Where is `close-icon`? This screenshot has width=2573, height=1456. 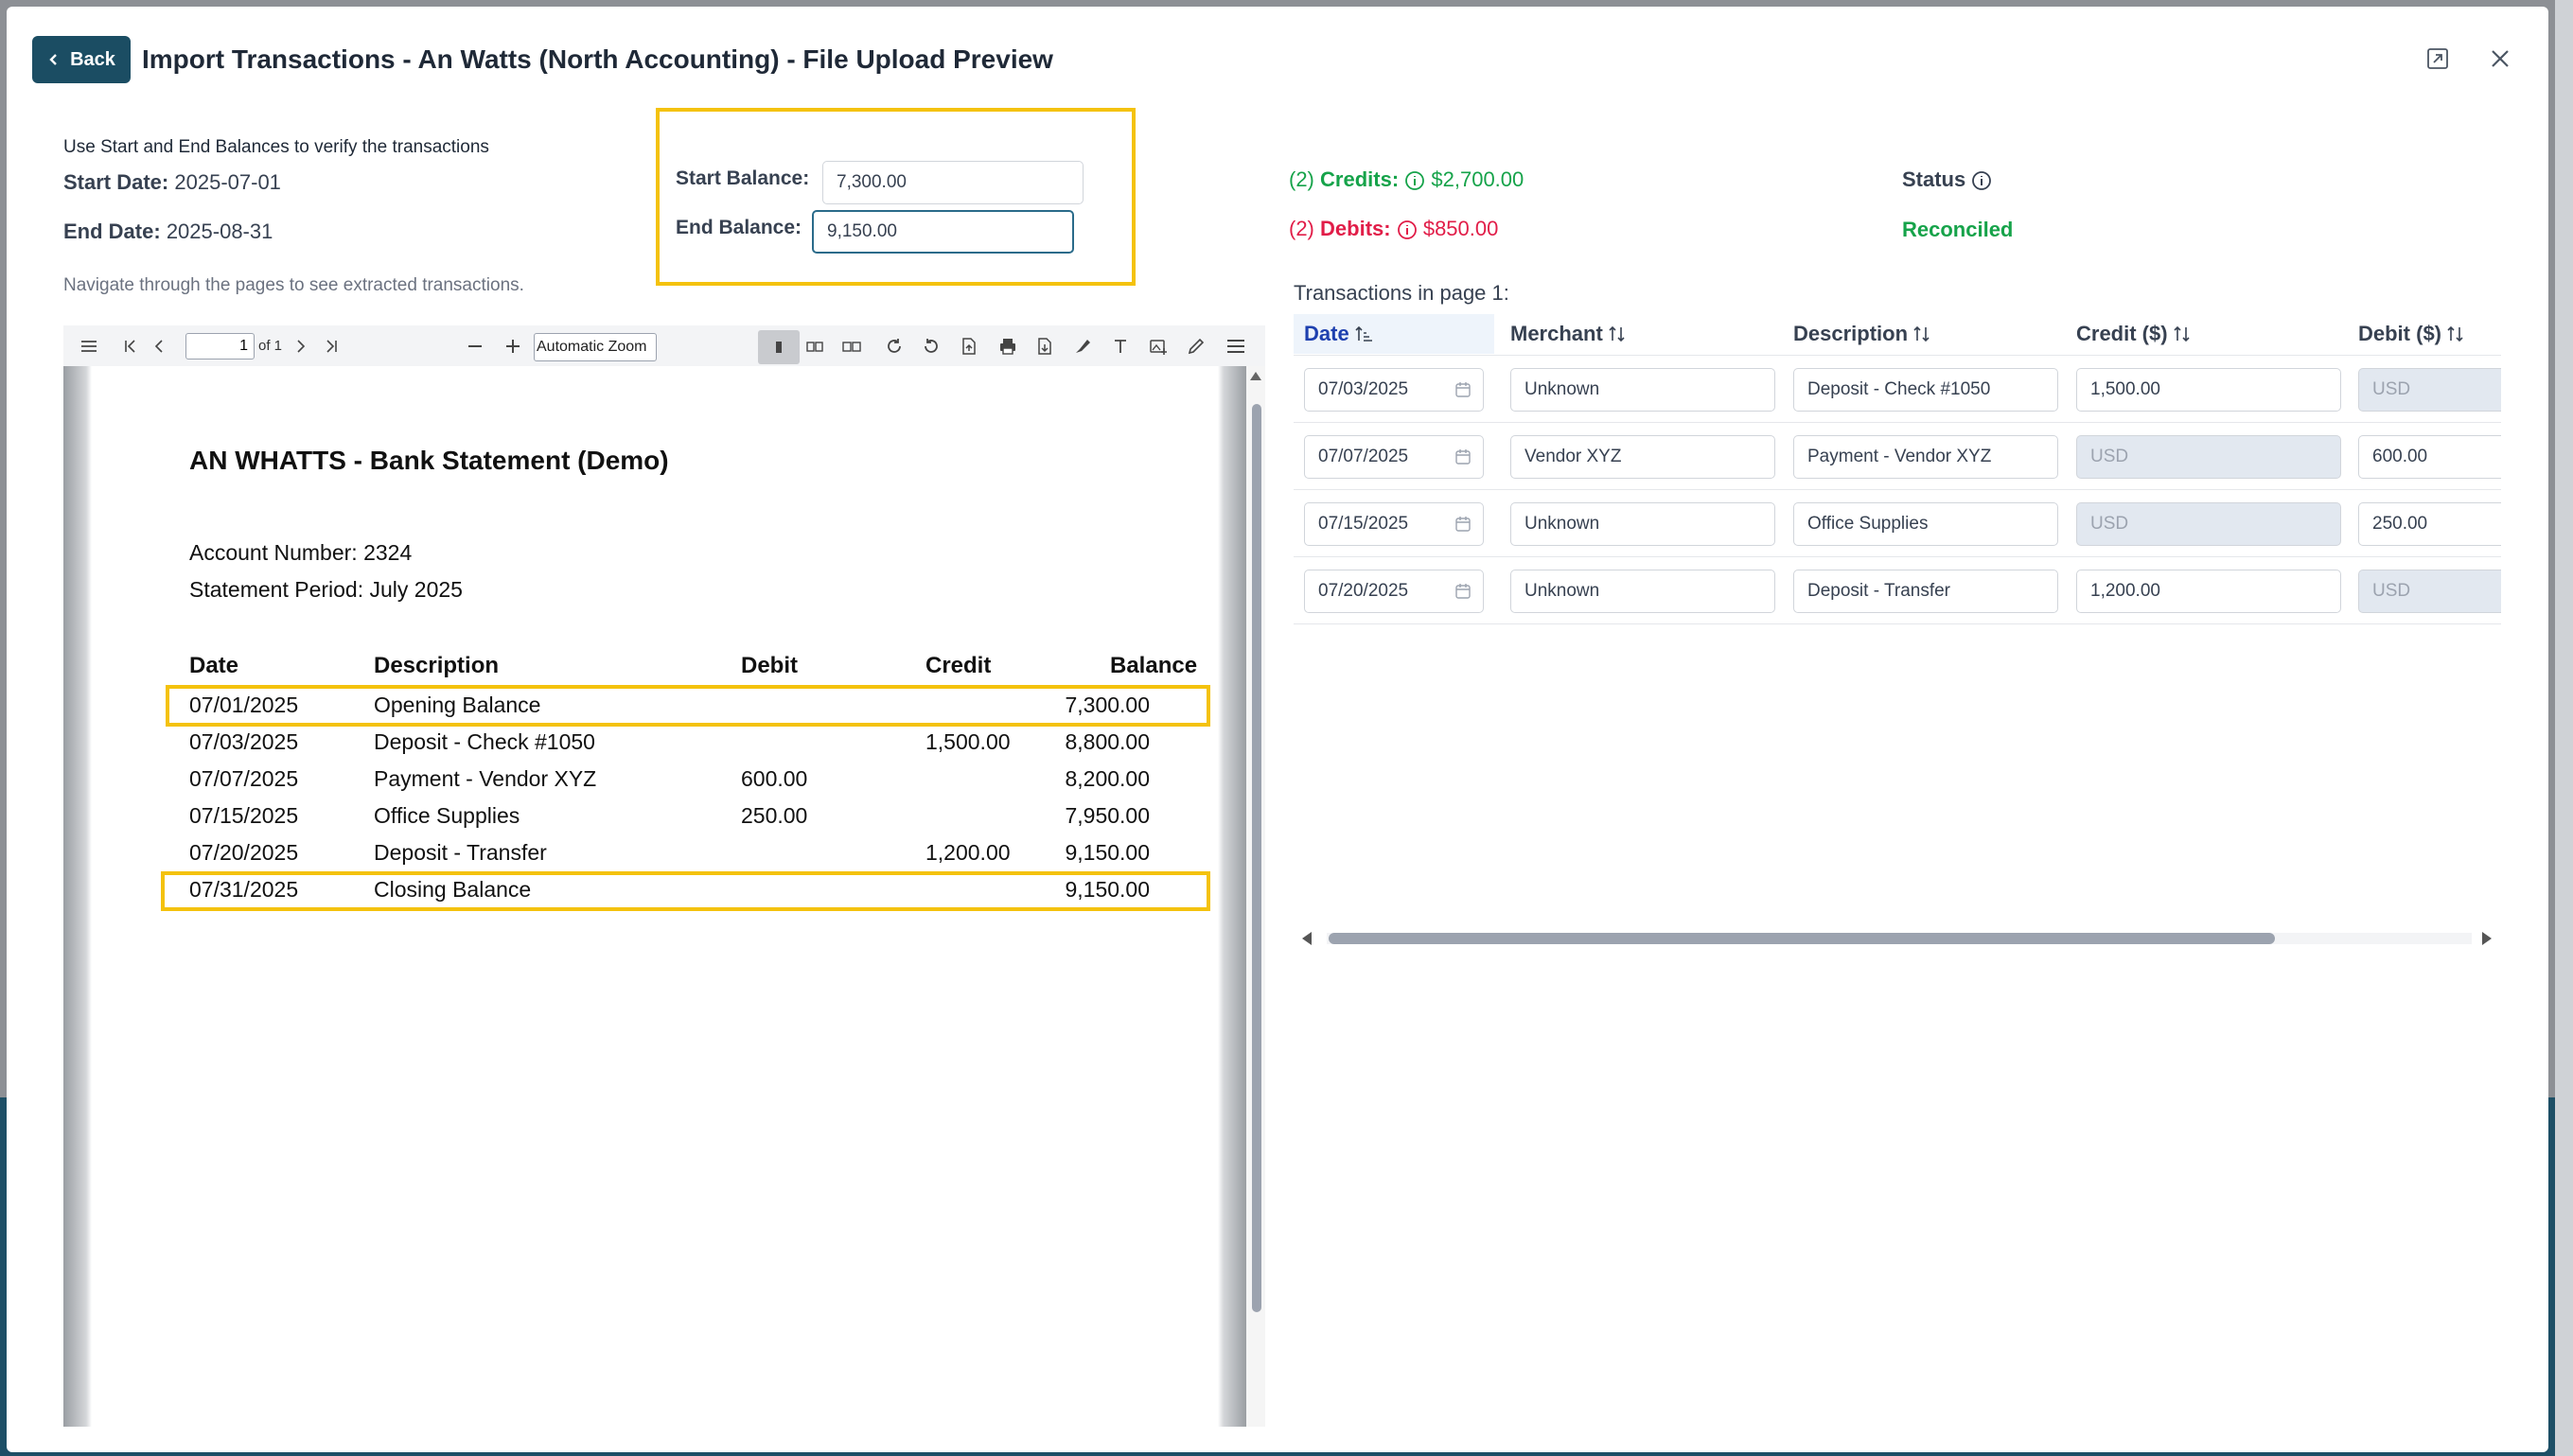
close-icon is located at coordinates (2500, 58).